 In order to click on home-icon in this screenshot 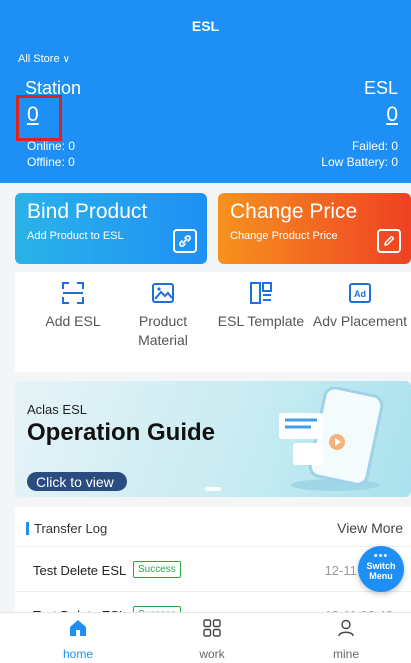, I will do `click(78, 628)`.